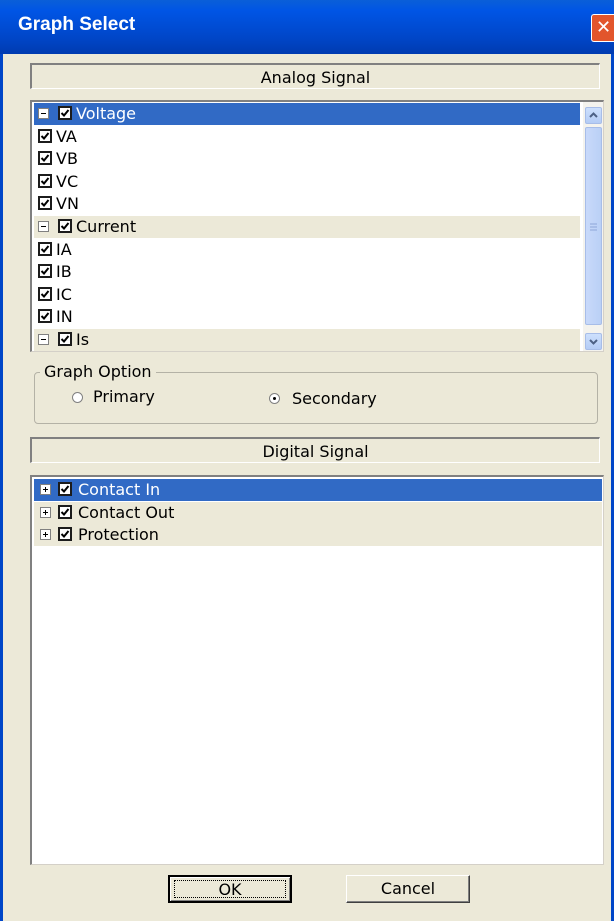 This screenshot has height=921, width=614. Describe the element at coordinates (67, 159) in the screenshot. I see `tree-row-label: VB` at that location.